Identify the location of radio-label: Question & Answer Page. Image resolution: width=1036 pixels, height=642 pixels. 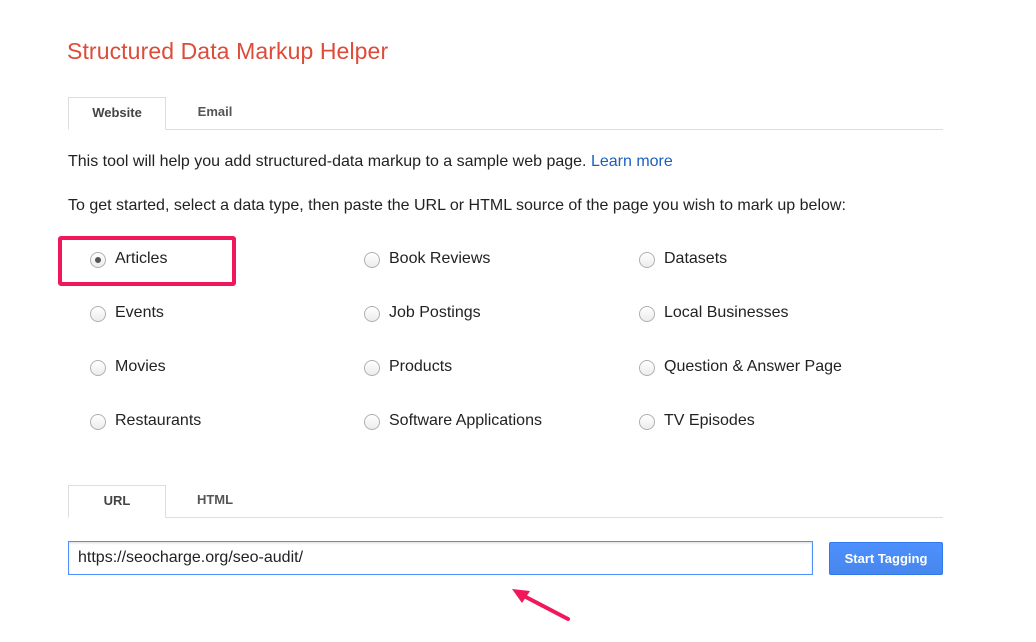
(753, 366).